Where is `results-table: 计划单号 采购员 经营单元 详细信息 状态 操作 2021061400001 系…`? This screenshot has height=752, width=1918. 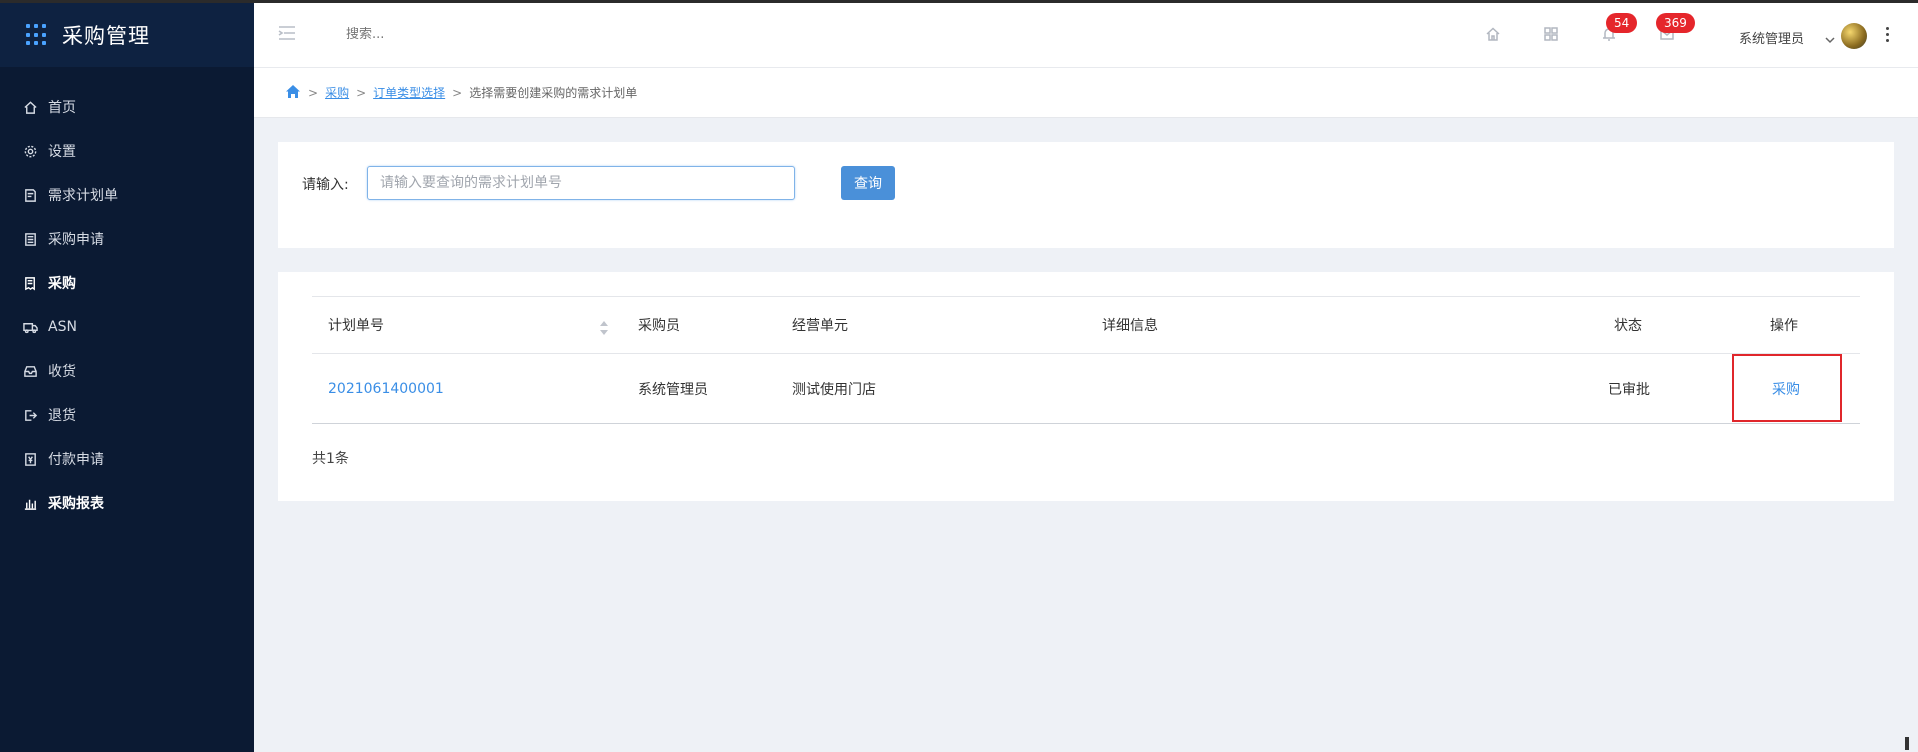
results-table: 计划单号 采购员 经营单元 详细信息 状态 操作 2021061400001 系… is located at coordinates (1086, 360).